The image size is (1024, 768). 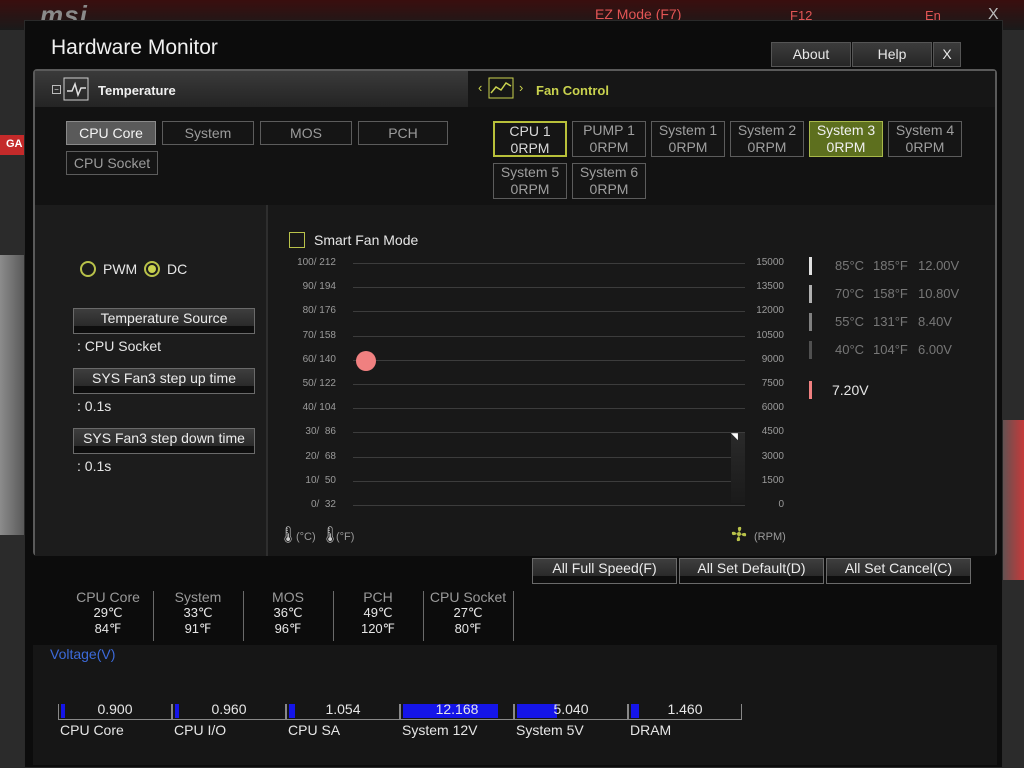 I want to click on fan-system4: System 4 0RPM, so click(x=925, y=139).